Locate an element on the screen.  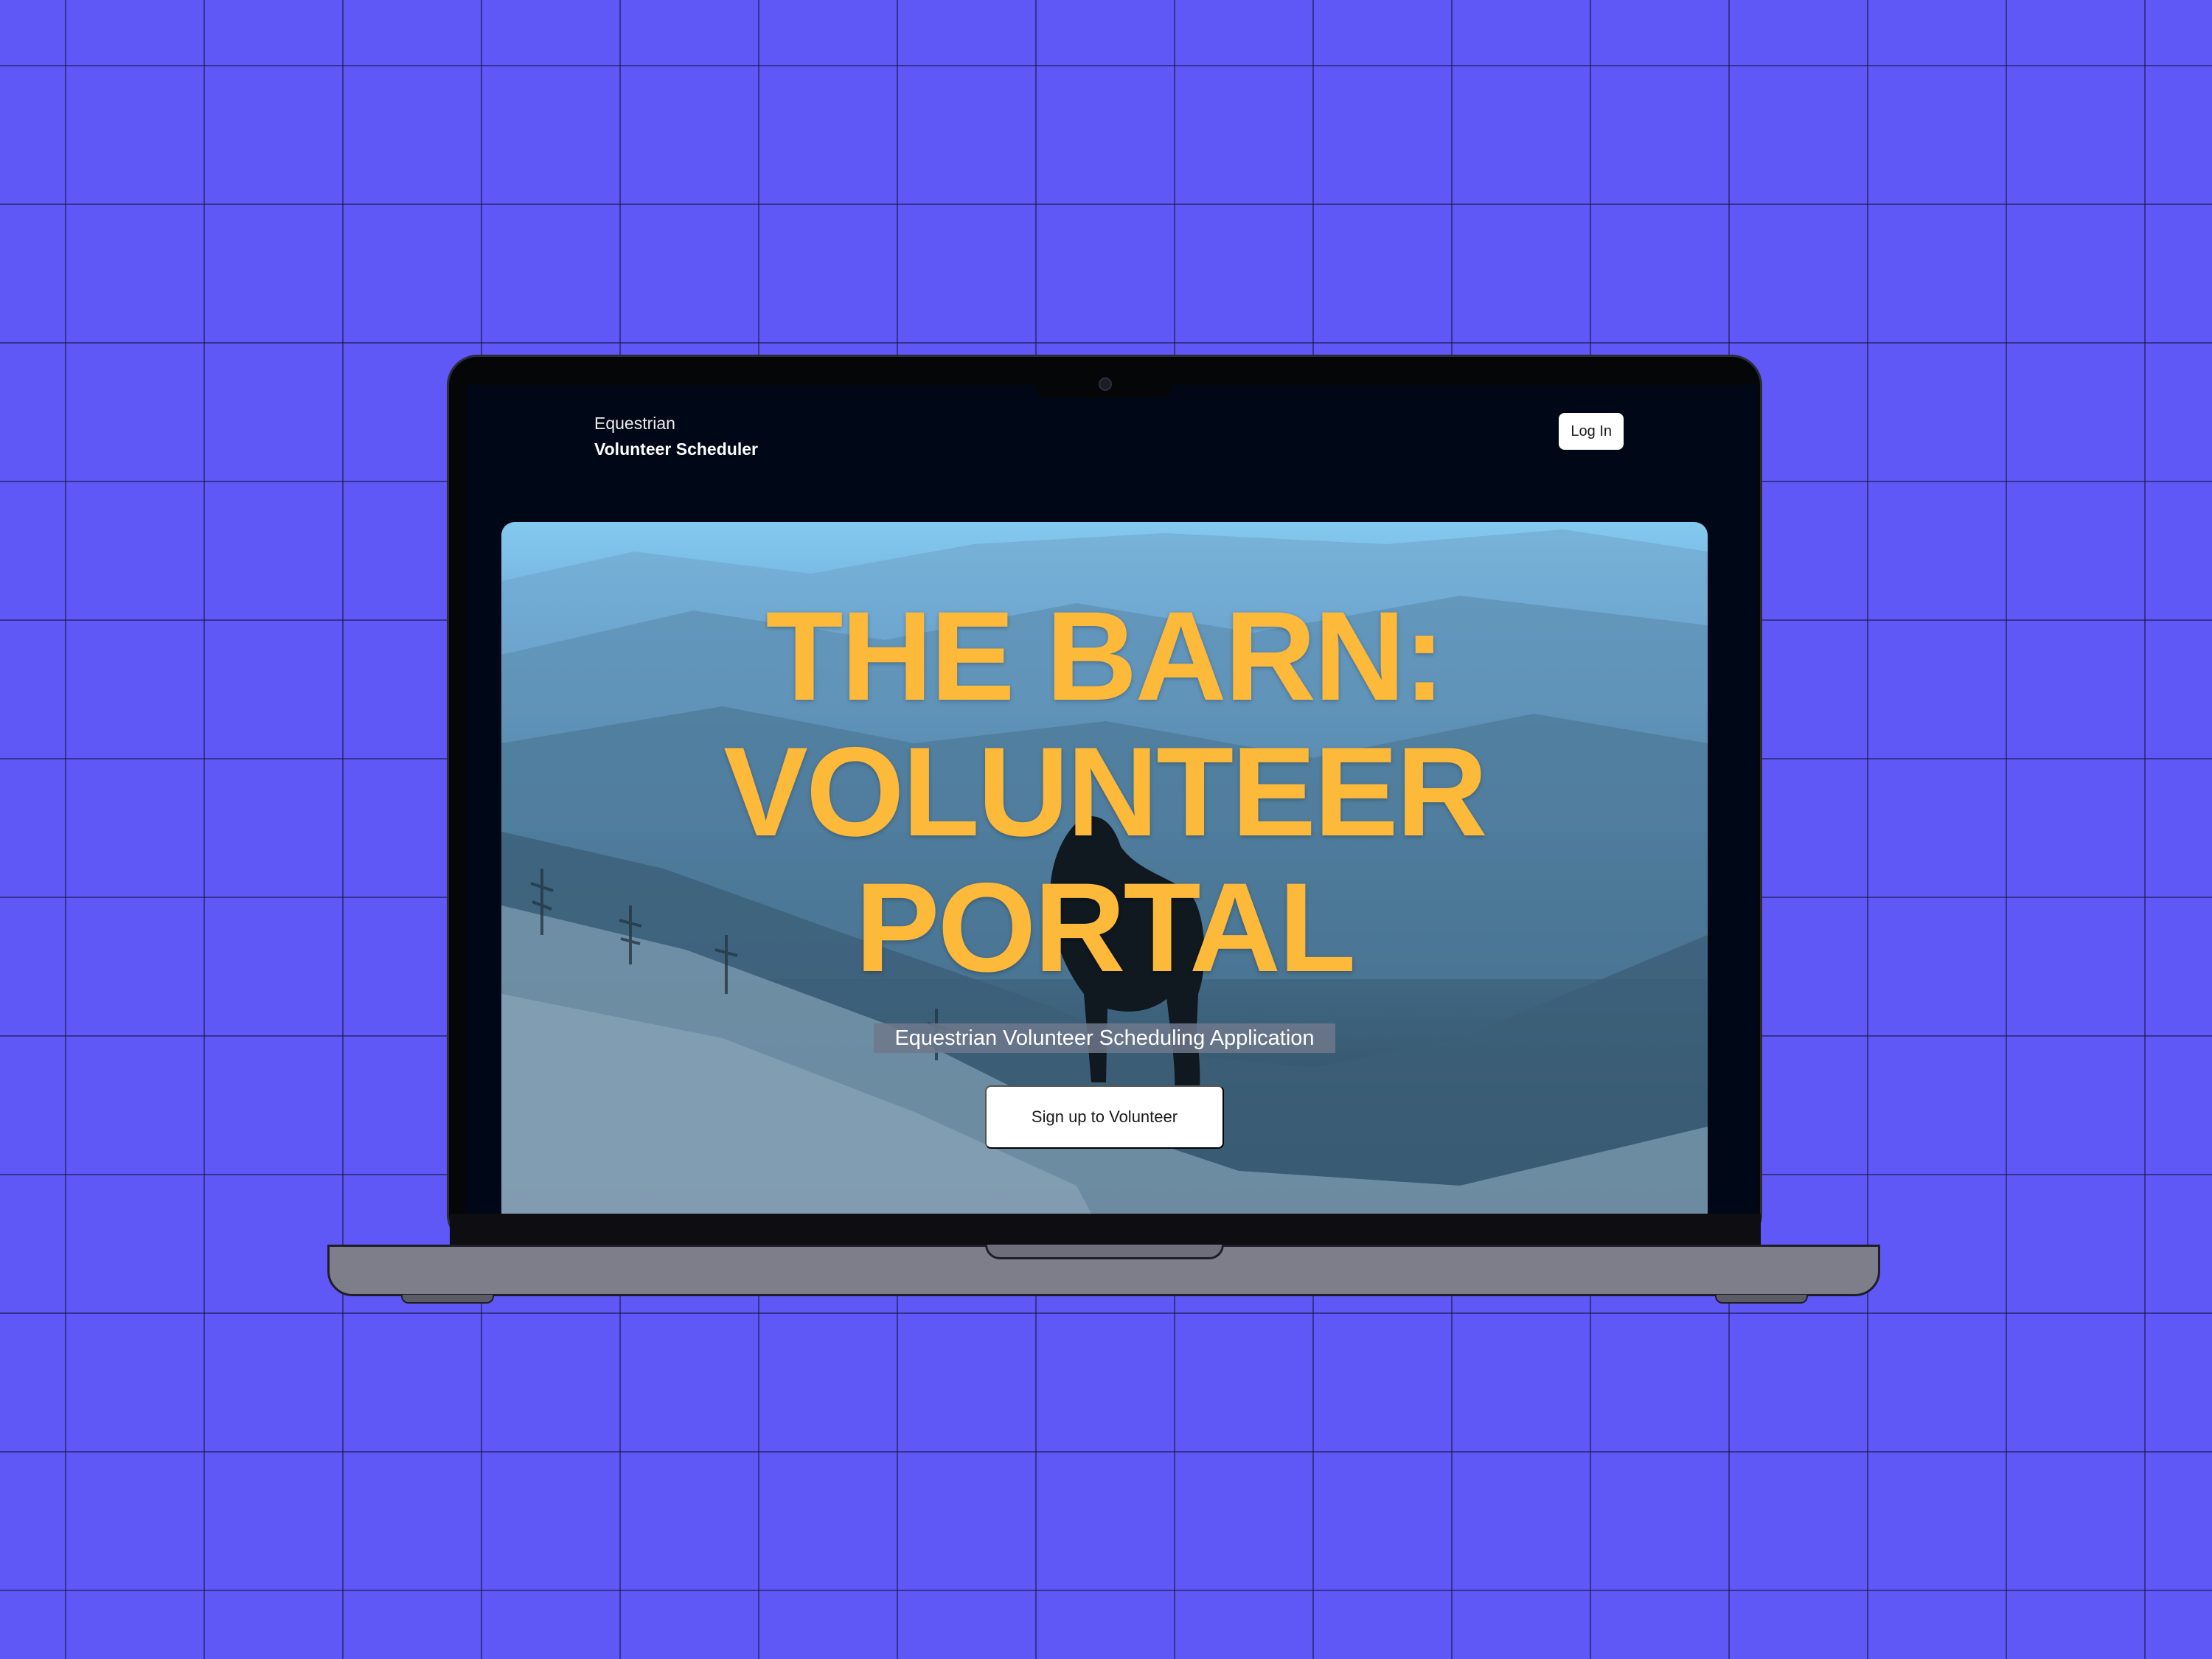
screen-notch is located at coordinates (1104, 385).